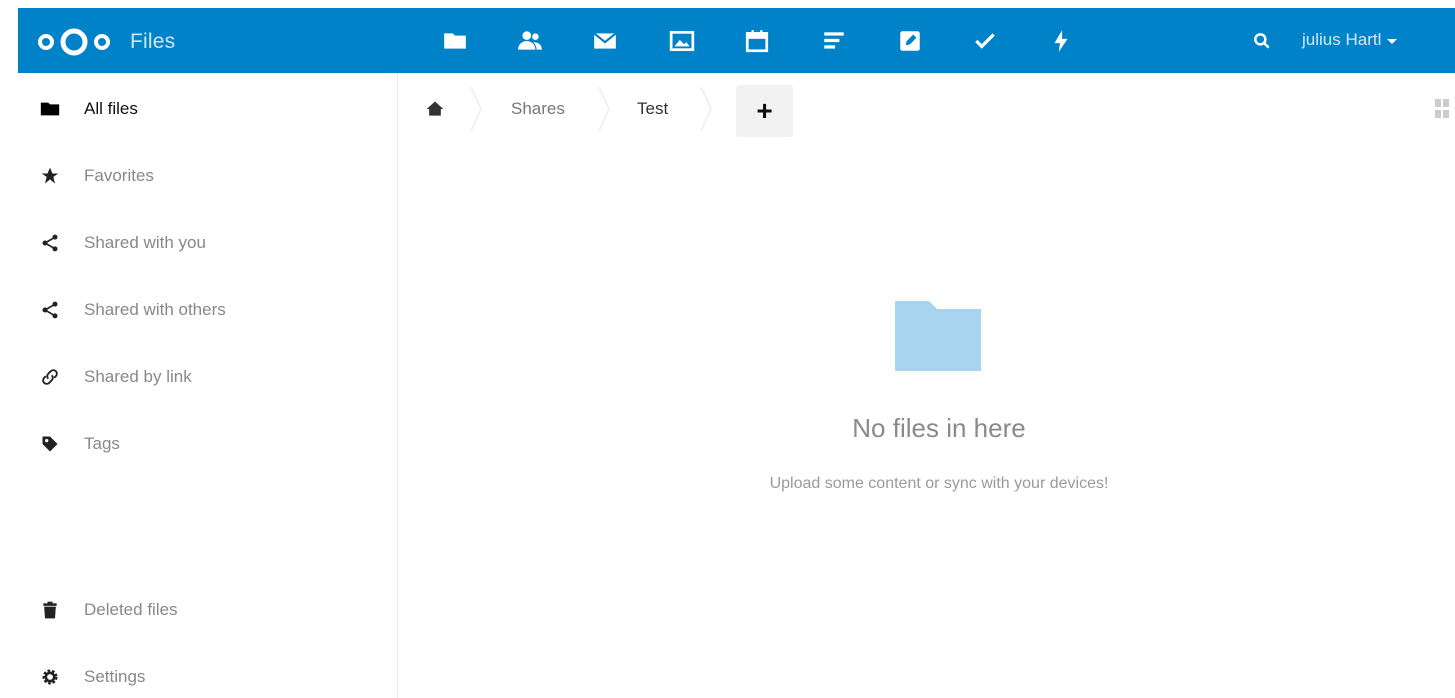 Image resolution: width=1455 pixels, height=698 pixels. I want to click on sidebar-item-label: Tags, so click(102, 443).